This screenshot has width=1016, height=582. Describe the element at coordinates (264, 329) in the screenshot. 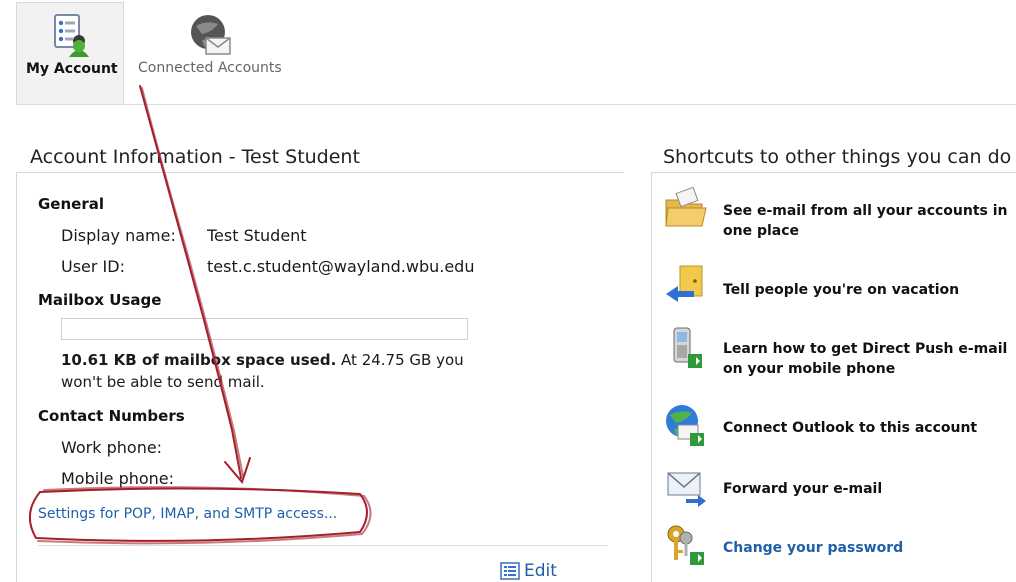

I see `mailbox-usage-bar` at that location.